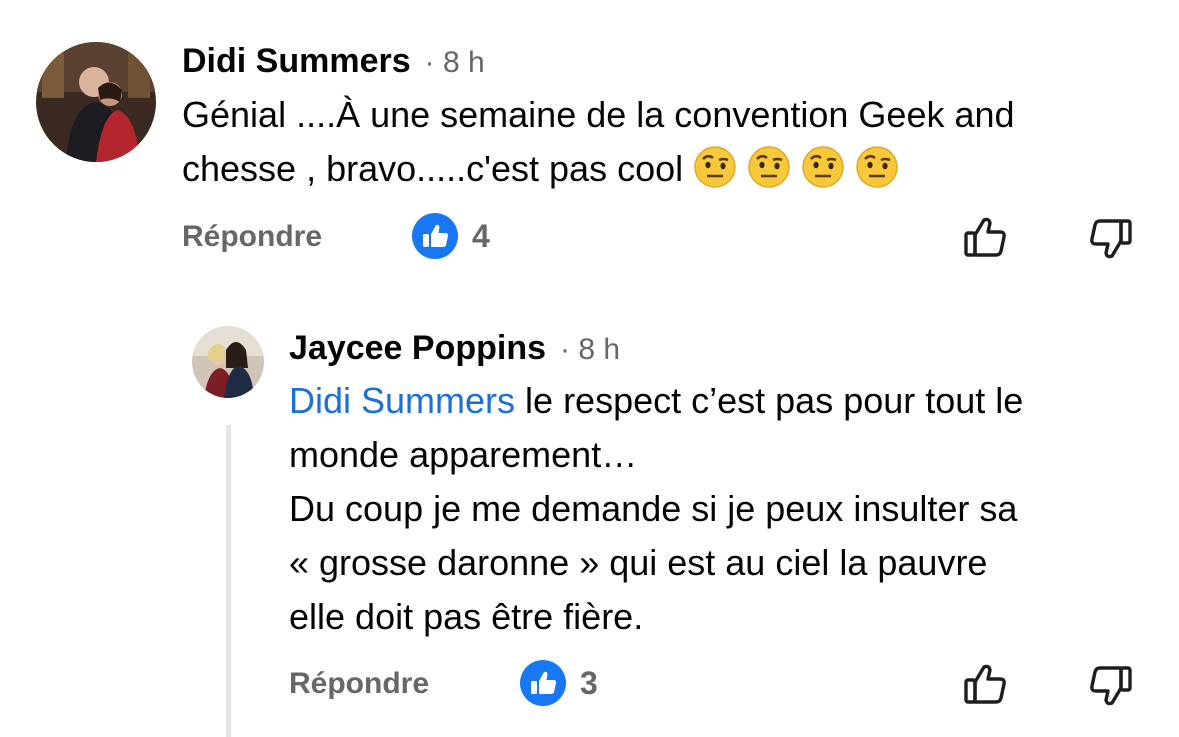  What do you see at coordinates (433, 168) in the screenshot?
I see `comment-line-2-text: chesse , bravo.....c'est pas cool` at bounding box center [433, 168].